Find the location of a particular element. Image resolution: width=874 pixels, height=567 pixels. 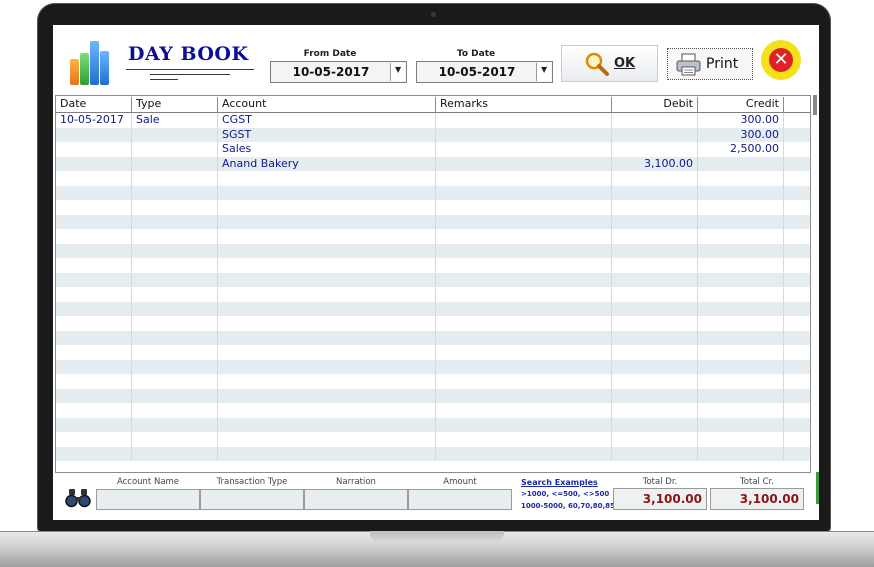

from-date-picker: 10-05-2017 ▼ is located at coordinates (338, 72).